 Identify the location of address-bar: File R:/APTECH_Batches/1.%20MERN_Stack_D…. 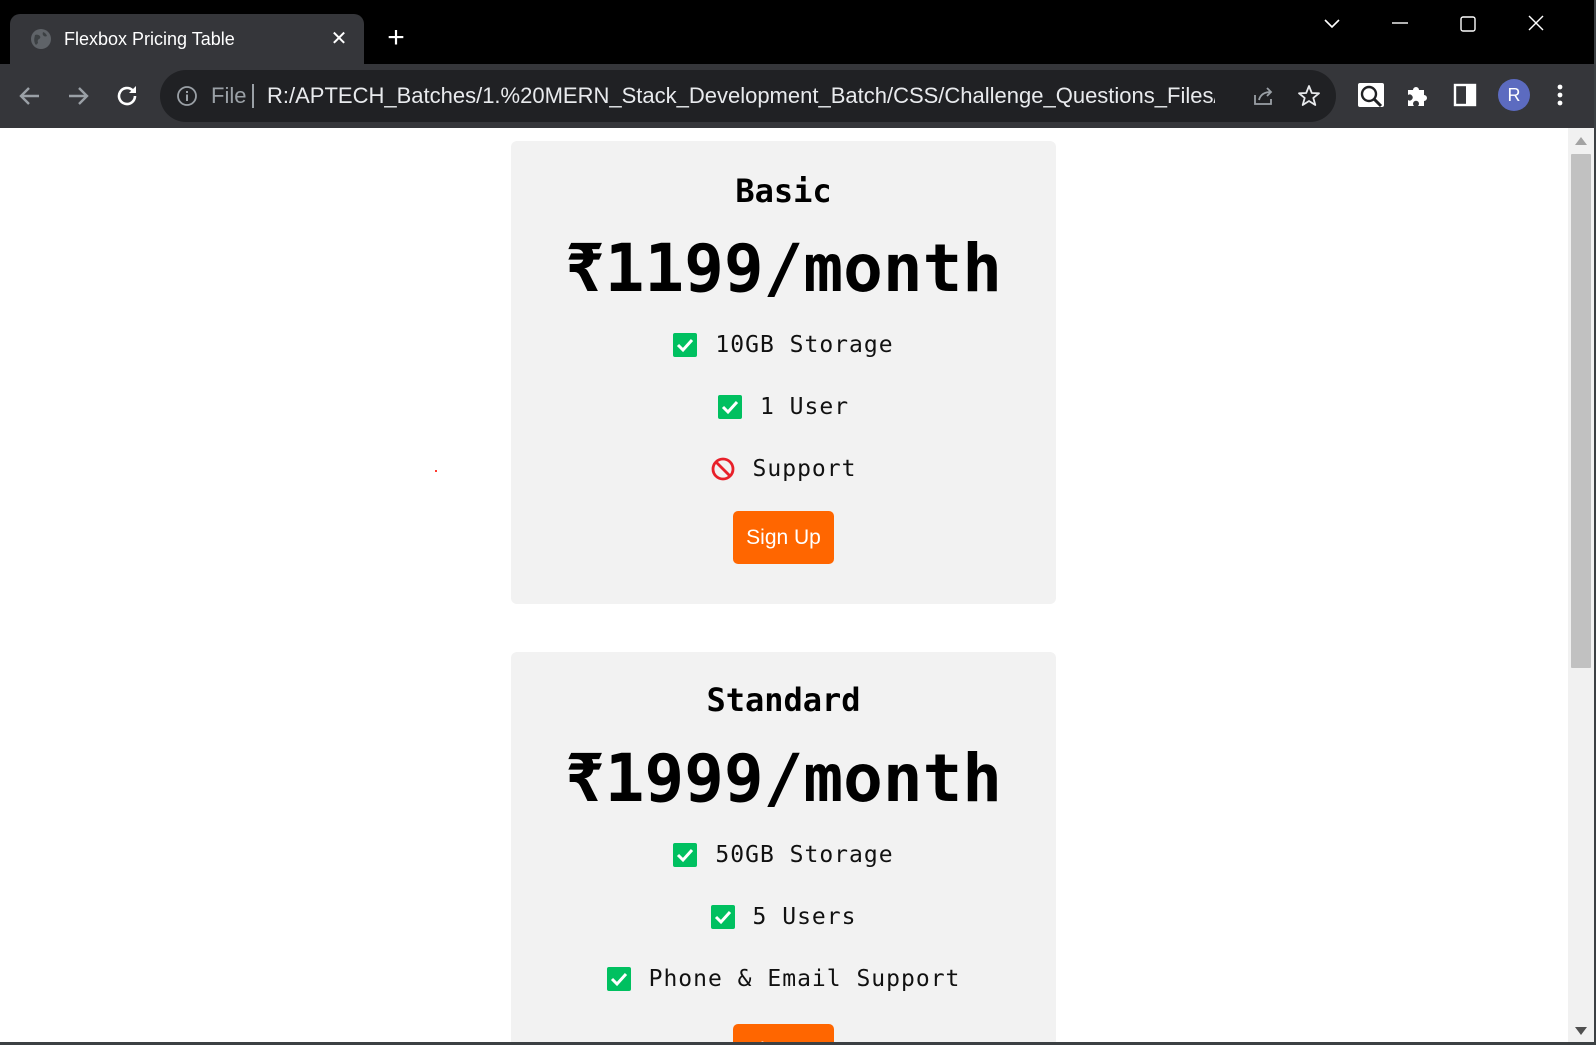
(748, 96).